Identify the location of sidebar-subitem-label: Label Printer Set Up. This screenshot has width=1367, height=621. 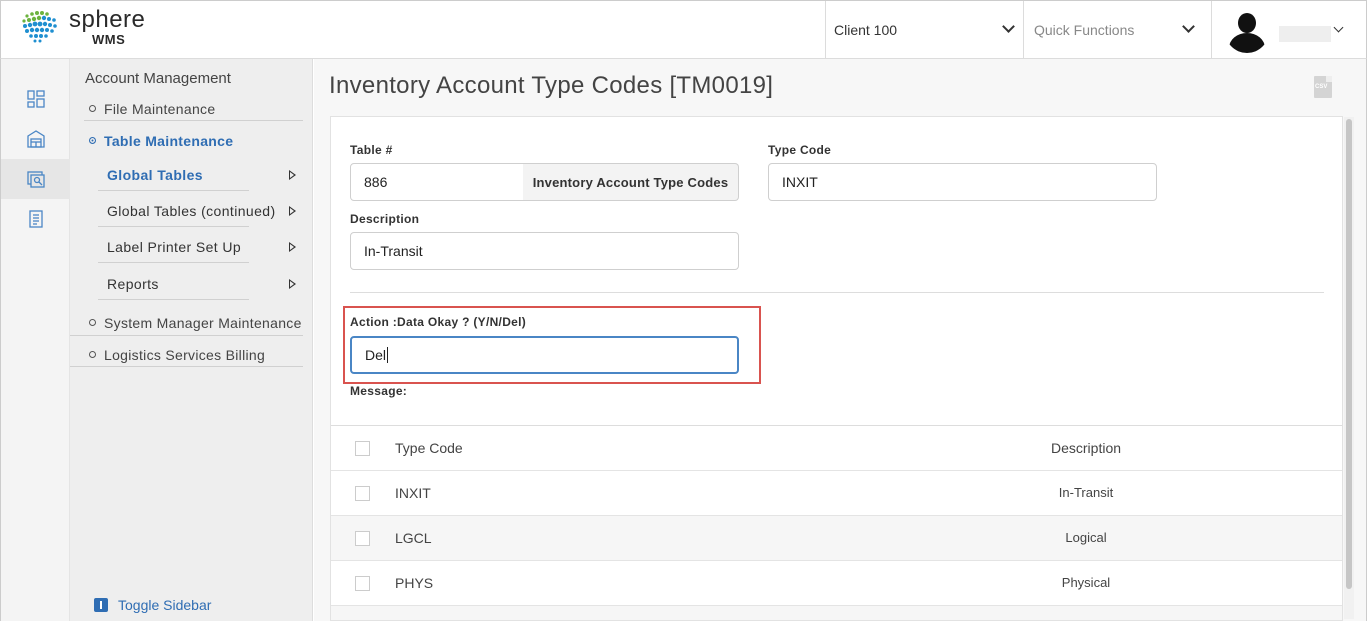
(174, 247).